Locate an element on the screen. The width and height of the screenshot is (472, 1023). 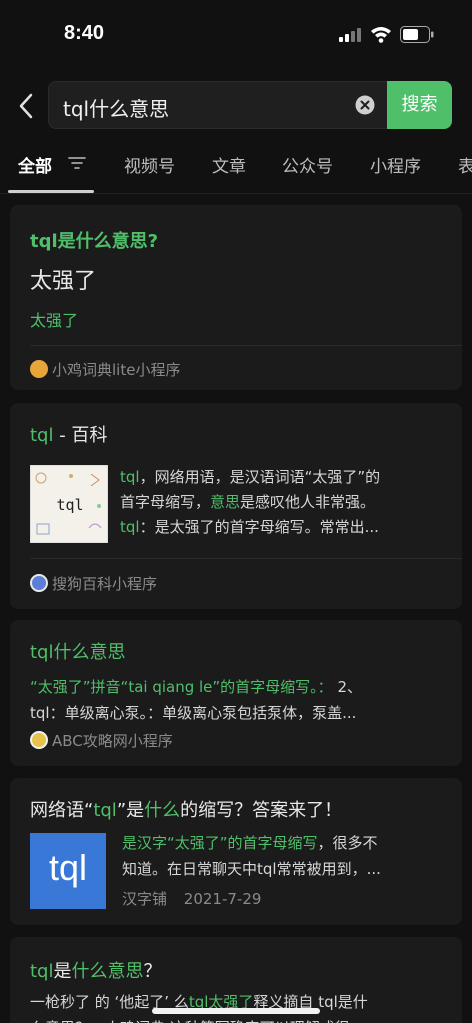
snippet-text: 是感叹他人非常强。 is located at coordinates (308, 502).